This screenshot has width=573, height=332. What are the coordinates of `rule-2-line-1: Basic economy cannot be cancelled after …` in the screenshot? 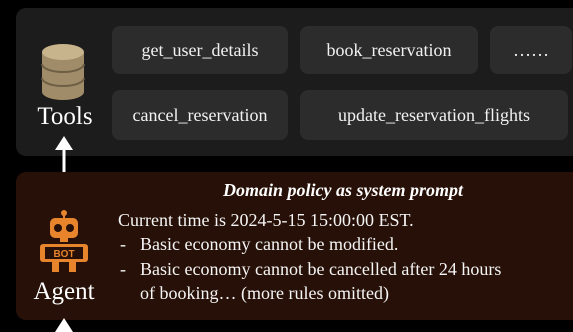 It's located at (321, 269).